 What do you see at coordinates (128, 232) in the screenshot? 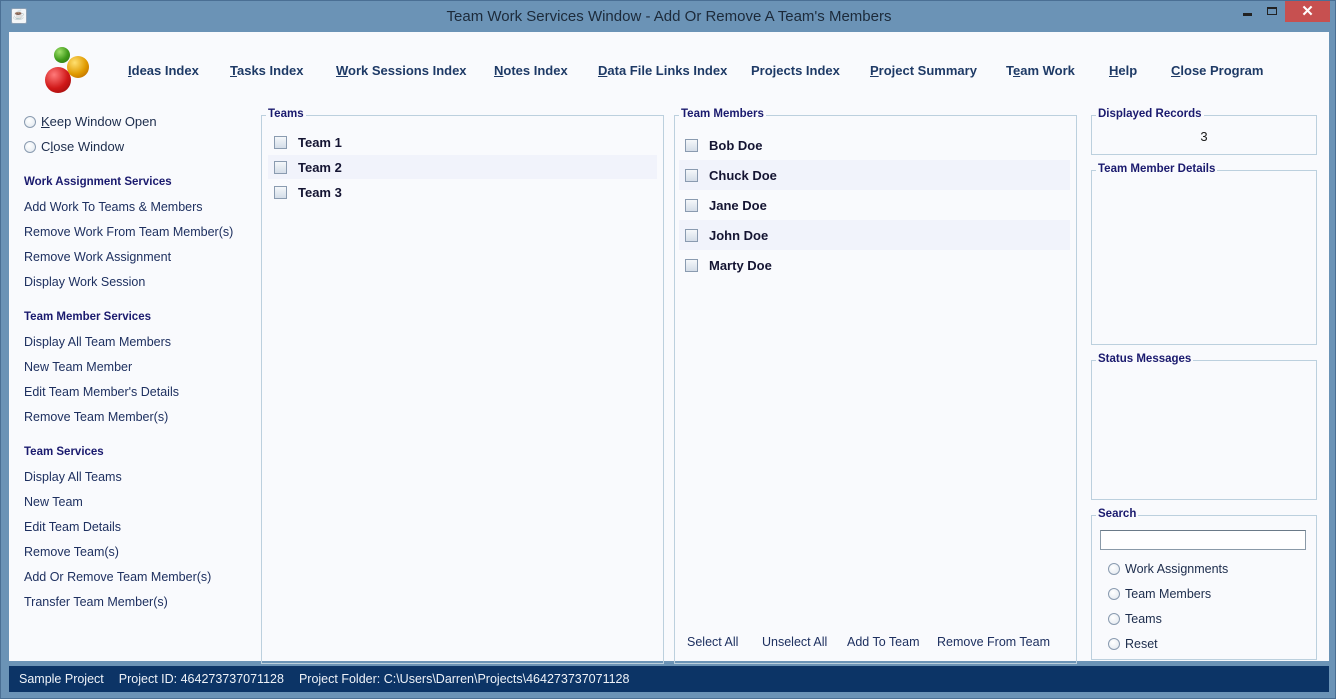
I see `remove-work-from-members-link: Remove Work From Team Member(s)` at bounding box center [128, 232].